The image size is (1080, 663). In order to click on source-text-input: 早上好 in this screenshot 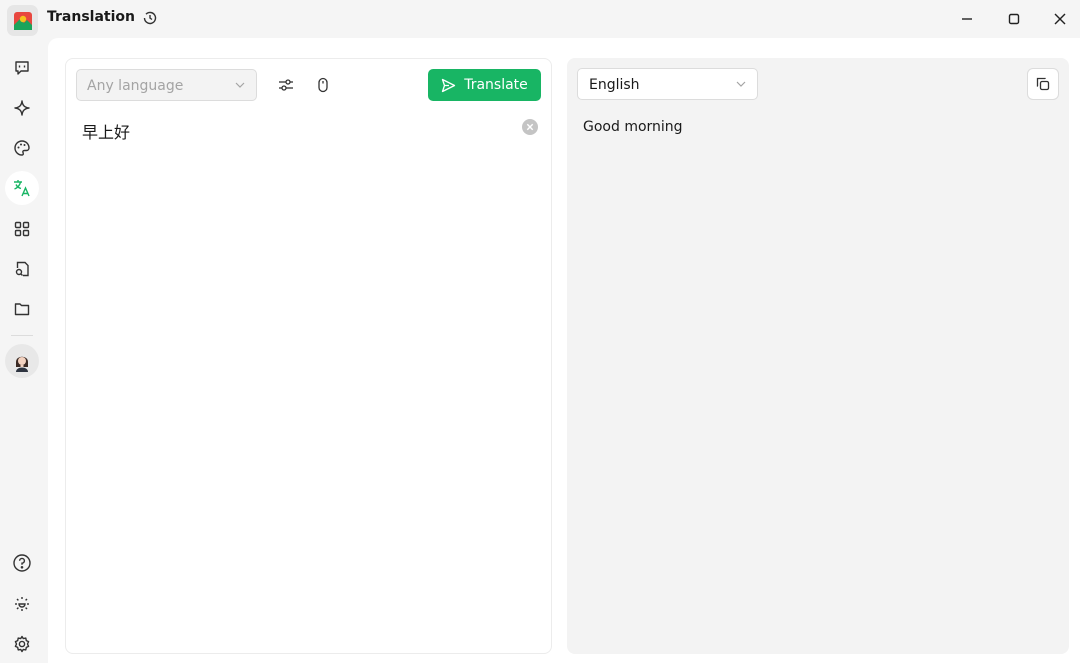, I will do `click(106, 131)`.